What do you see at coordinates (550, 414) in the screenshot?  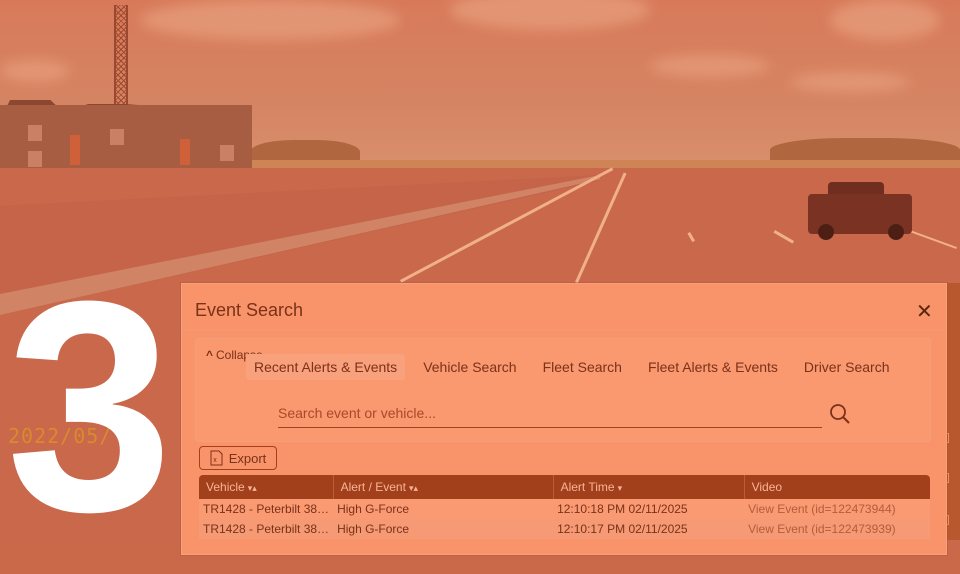 I see `search-input` at bounding box center [550, 414].